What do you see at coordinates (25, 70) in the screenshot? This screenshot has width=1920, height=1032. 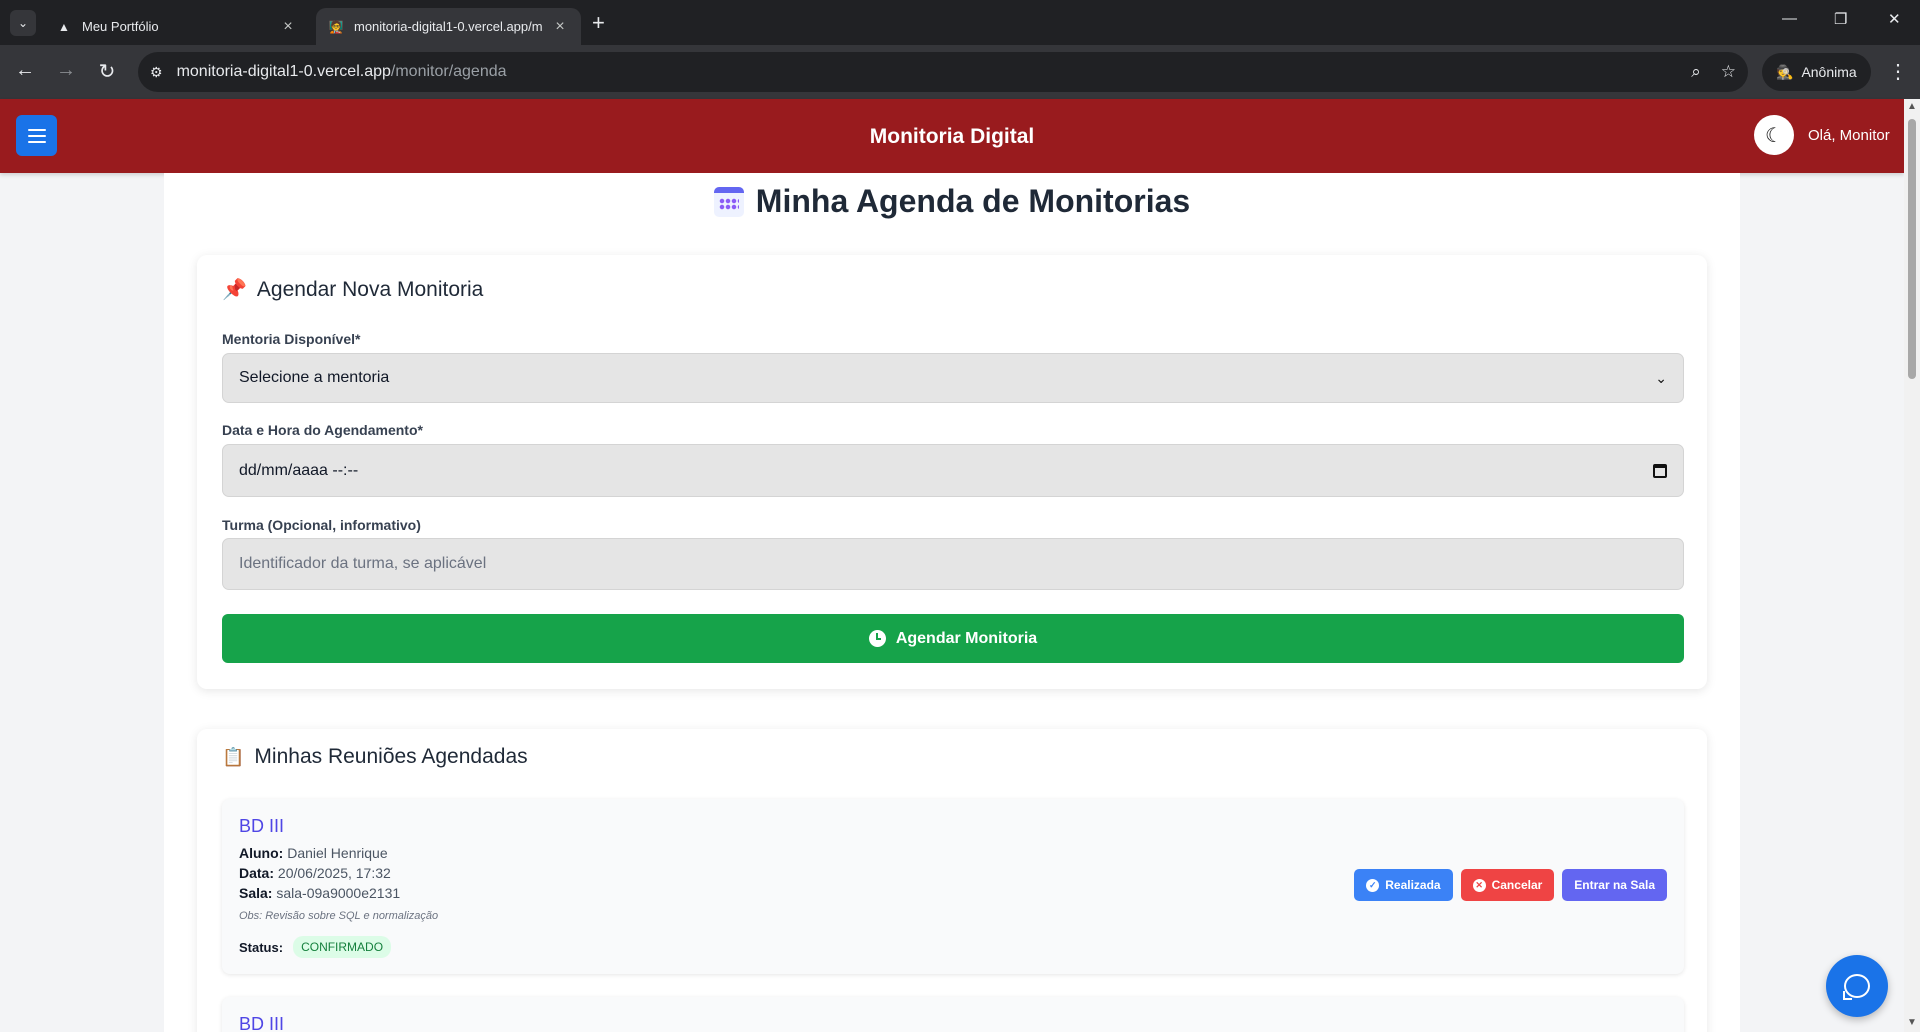 I see `back-icon: ←` at bounding box center [25, 70].